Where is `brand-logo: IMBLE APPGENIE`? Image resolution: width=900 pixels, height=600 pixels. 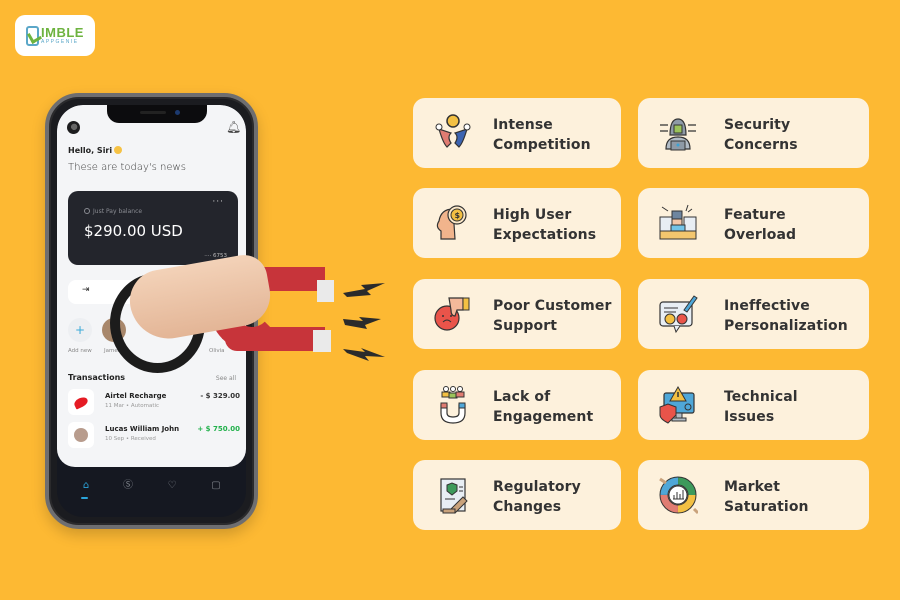
brand-logo: IMBLE APPGENIE is located at coordinates (55, 35).